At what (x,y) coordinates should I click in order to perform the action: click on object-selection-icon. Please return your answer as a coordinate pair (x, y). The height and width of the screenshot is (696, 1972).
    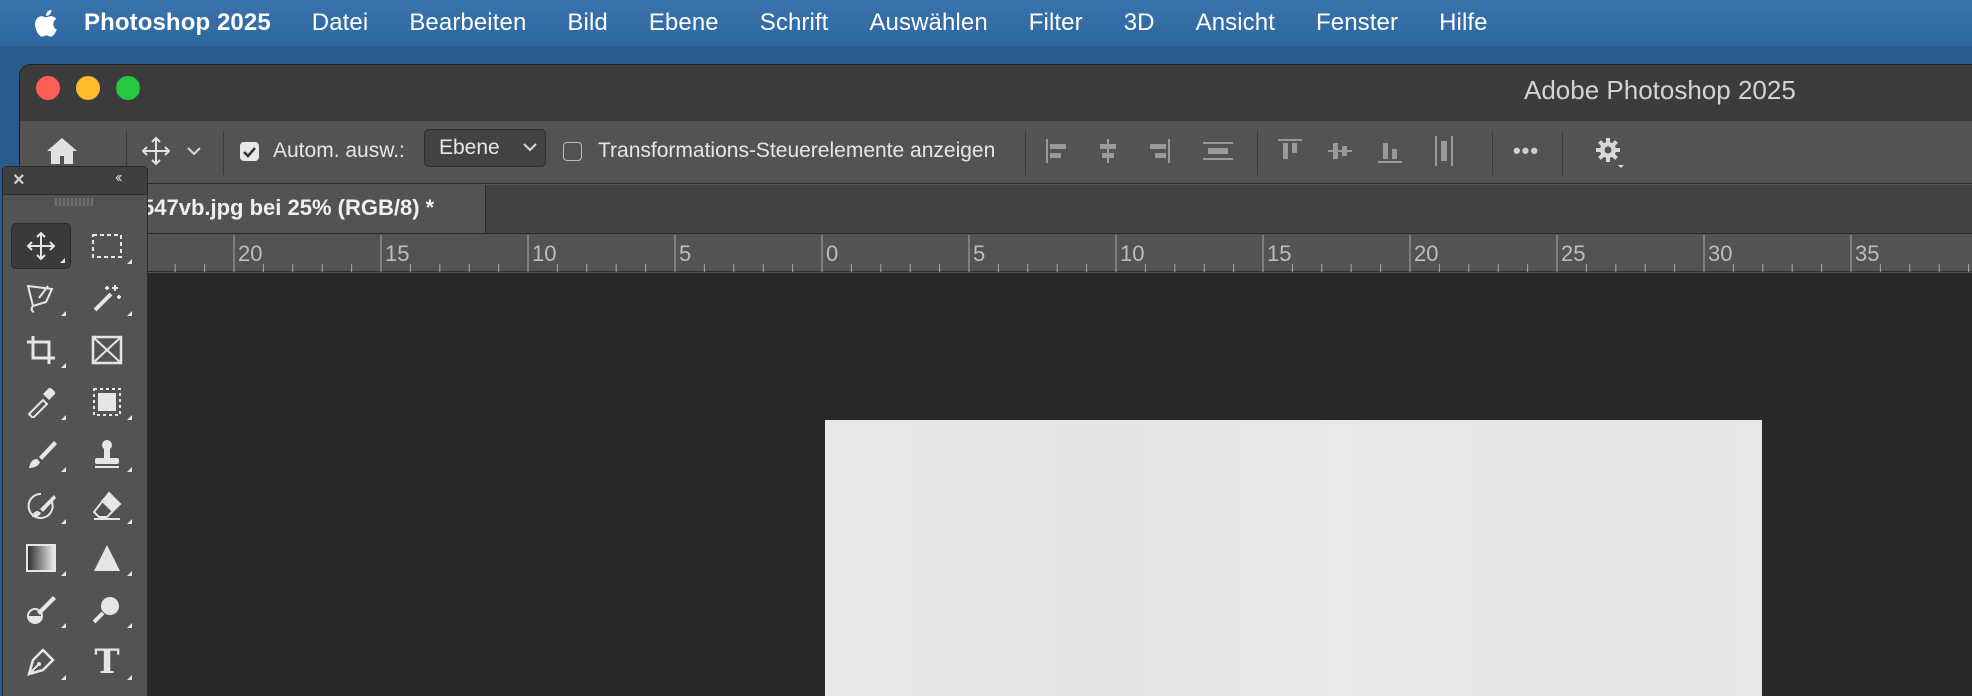
    Looking at the image, I should click on (107, 402).